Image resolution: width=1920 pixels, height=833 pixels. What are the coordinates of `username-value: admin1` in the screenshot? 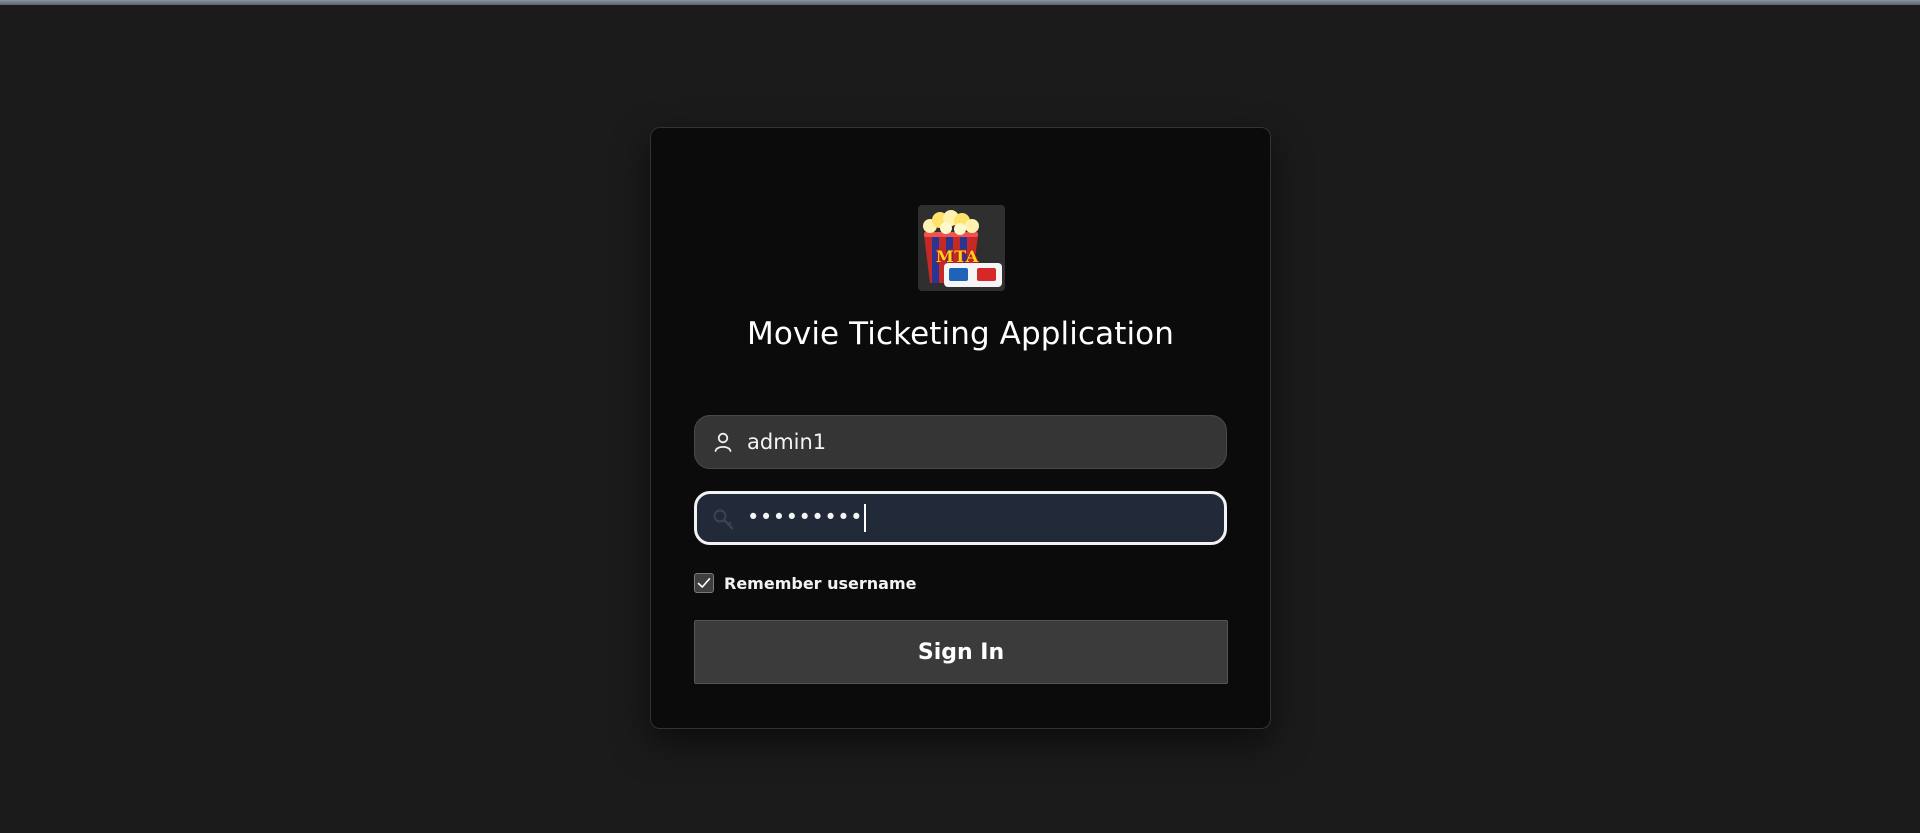 It's located at (786, 442).